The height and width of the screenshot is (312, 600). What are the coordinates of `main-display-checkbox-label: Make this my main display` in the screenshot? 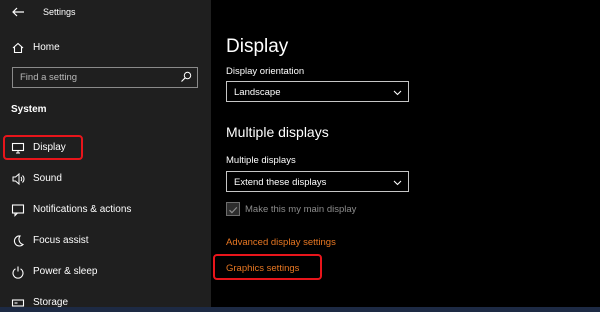 It's located at (301, 209).